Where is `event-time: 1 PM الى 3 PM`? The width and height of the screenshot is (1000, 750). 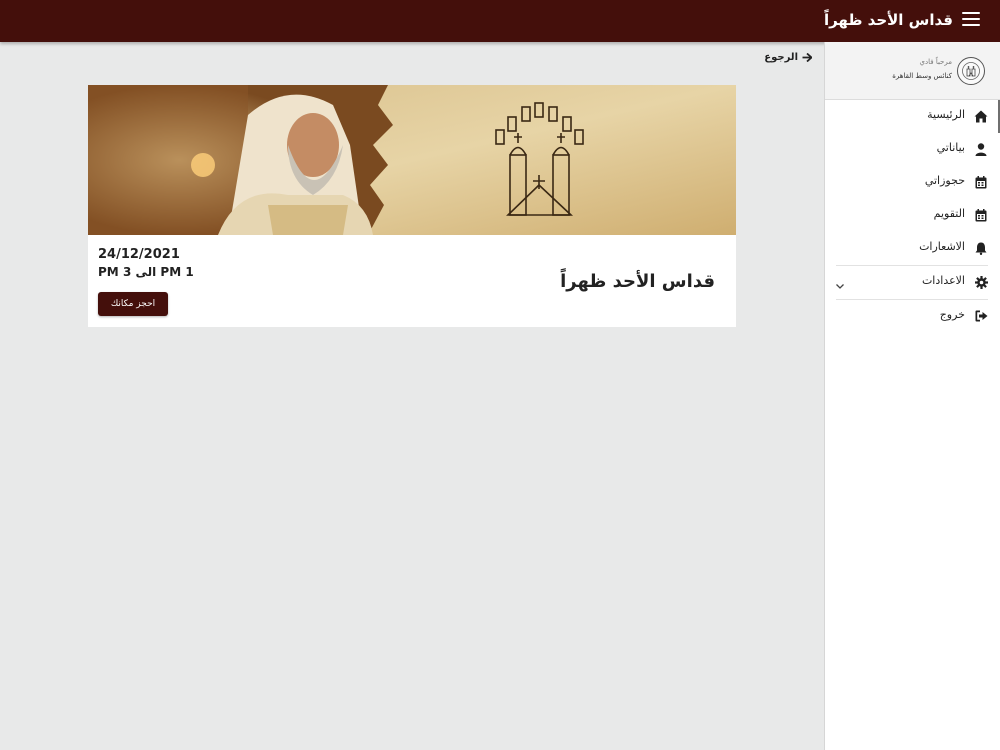 event-time: 1 PM الى 3 PM is located at coordinates (146, 272).